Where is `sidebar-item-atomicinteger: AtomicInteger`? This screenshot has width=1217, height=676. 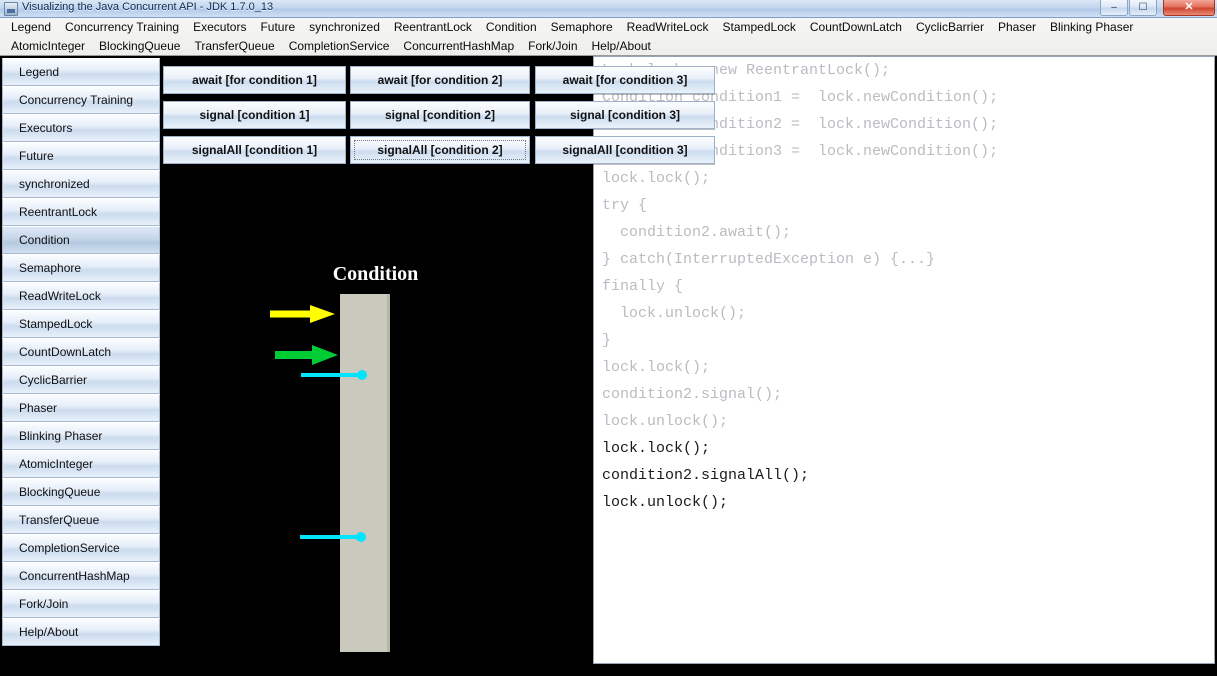
sidebar-item-atomicinteger: AtomicInteger is located at coordinates (81, 464).